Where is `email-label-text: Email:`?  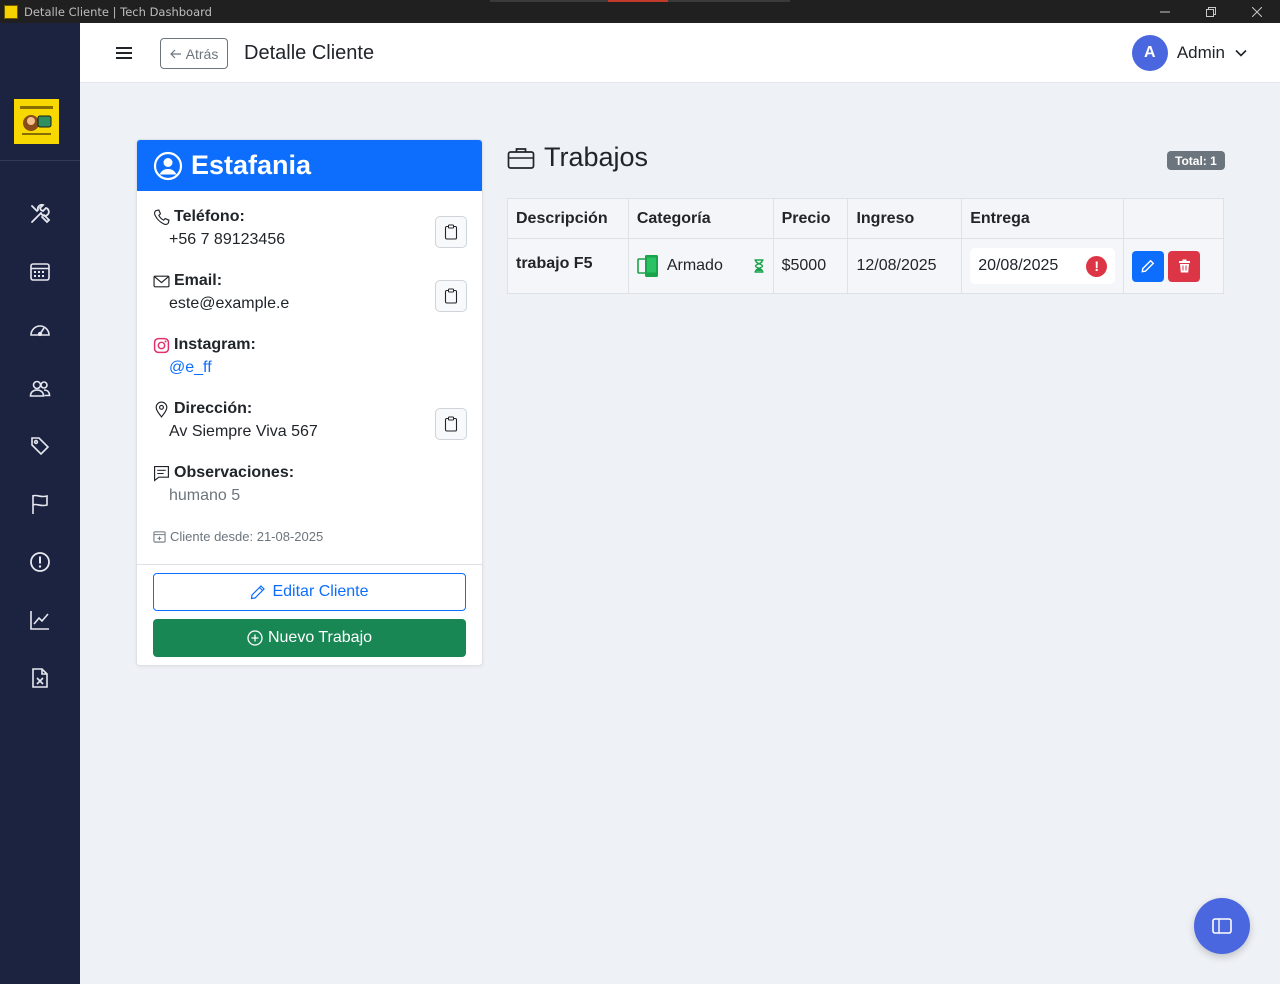 email-label-text: Email: is located at coordinates (198, 280).